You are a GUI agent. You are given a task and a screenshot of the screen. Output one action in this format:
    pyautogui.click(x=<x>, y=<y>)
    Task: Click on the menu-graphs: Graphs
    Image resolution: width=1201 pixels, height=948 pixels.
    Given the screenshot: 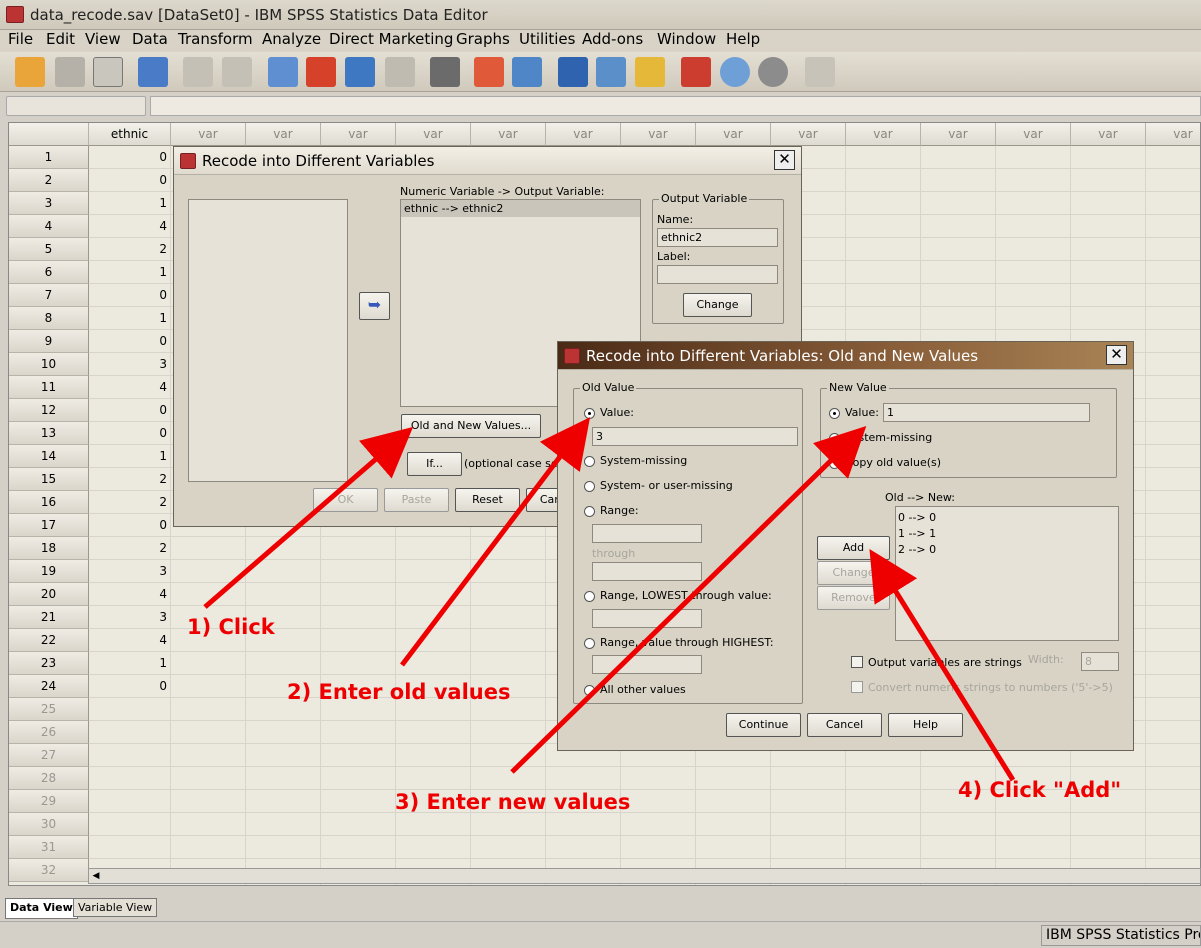 What is the action you would take?
    pyautogui.click(x=483, y=39)
    